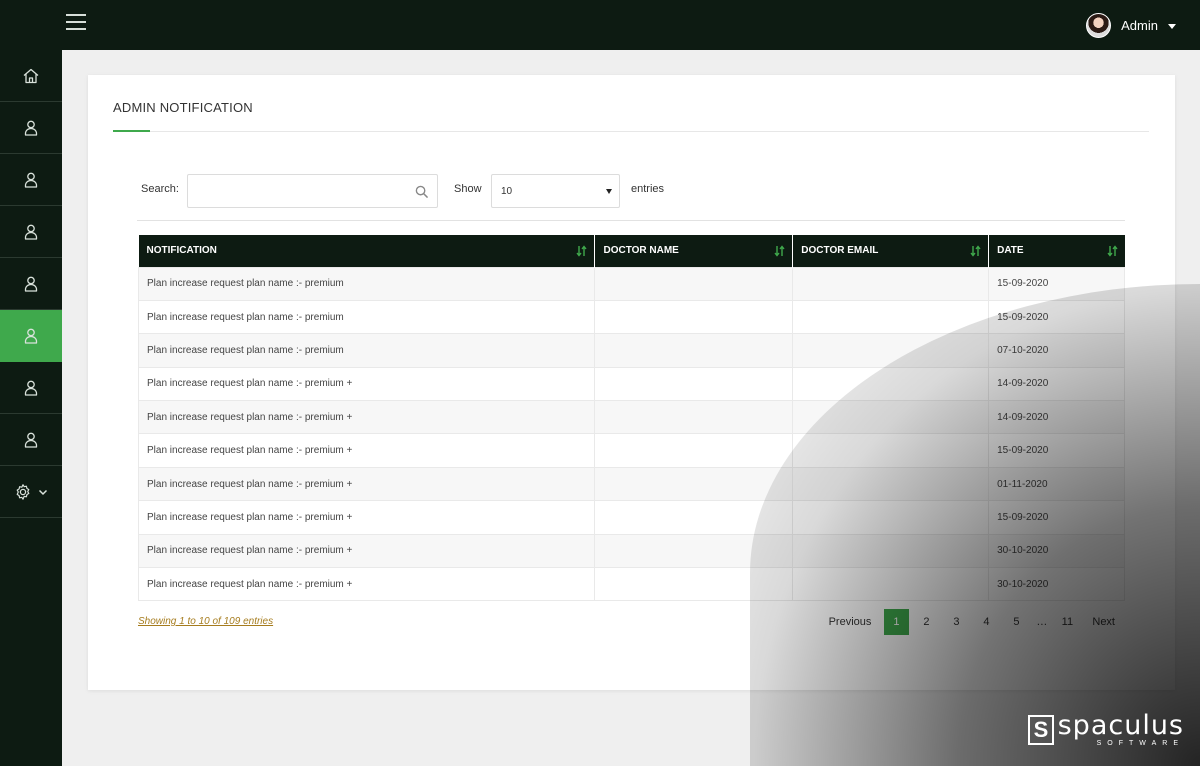  I want to click on page-title: ADMIN NOTIFICATION, so click(183, 107).